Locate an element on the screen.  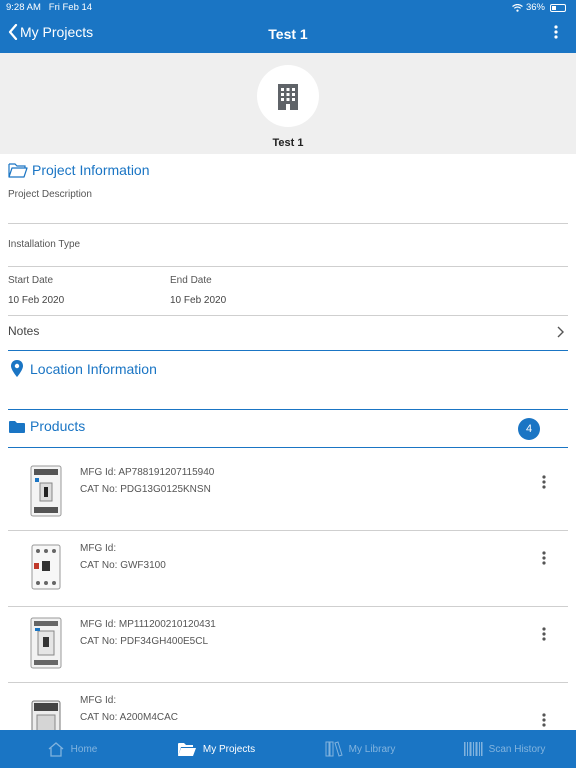
chevron-right-icon is located at coordinates (560, 332).